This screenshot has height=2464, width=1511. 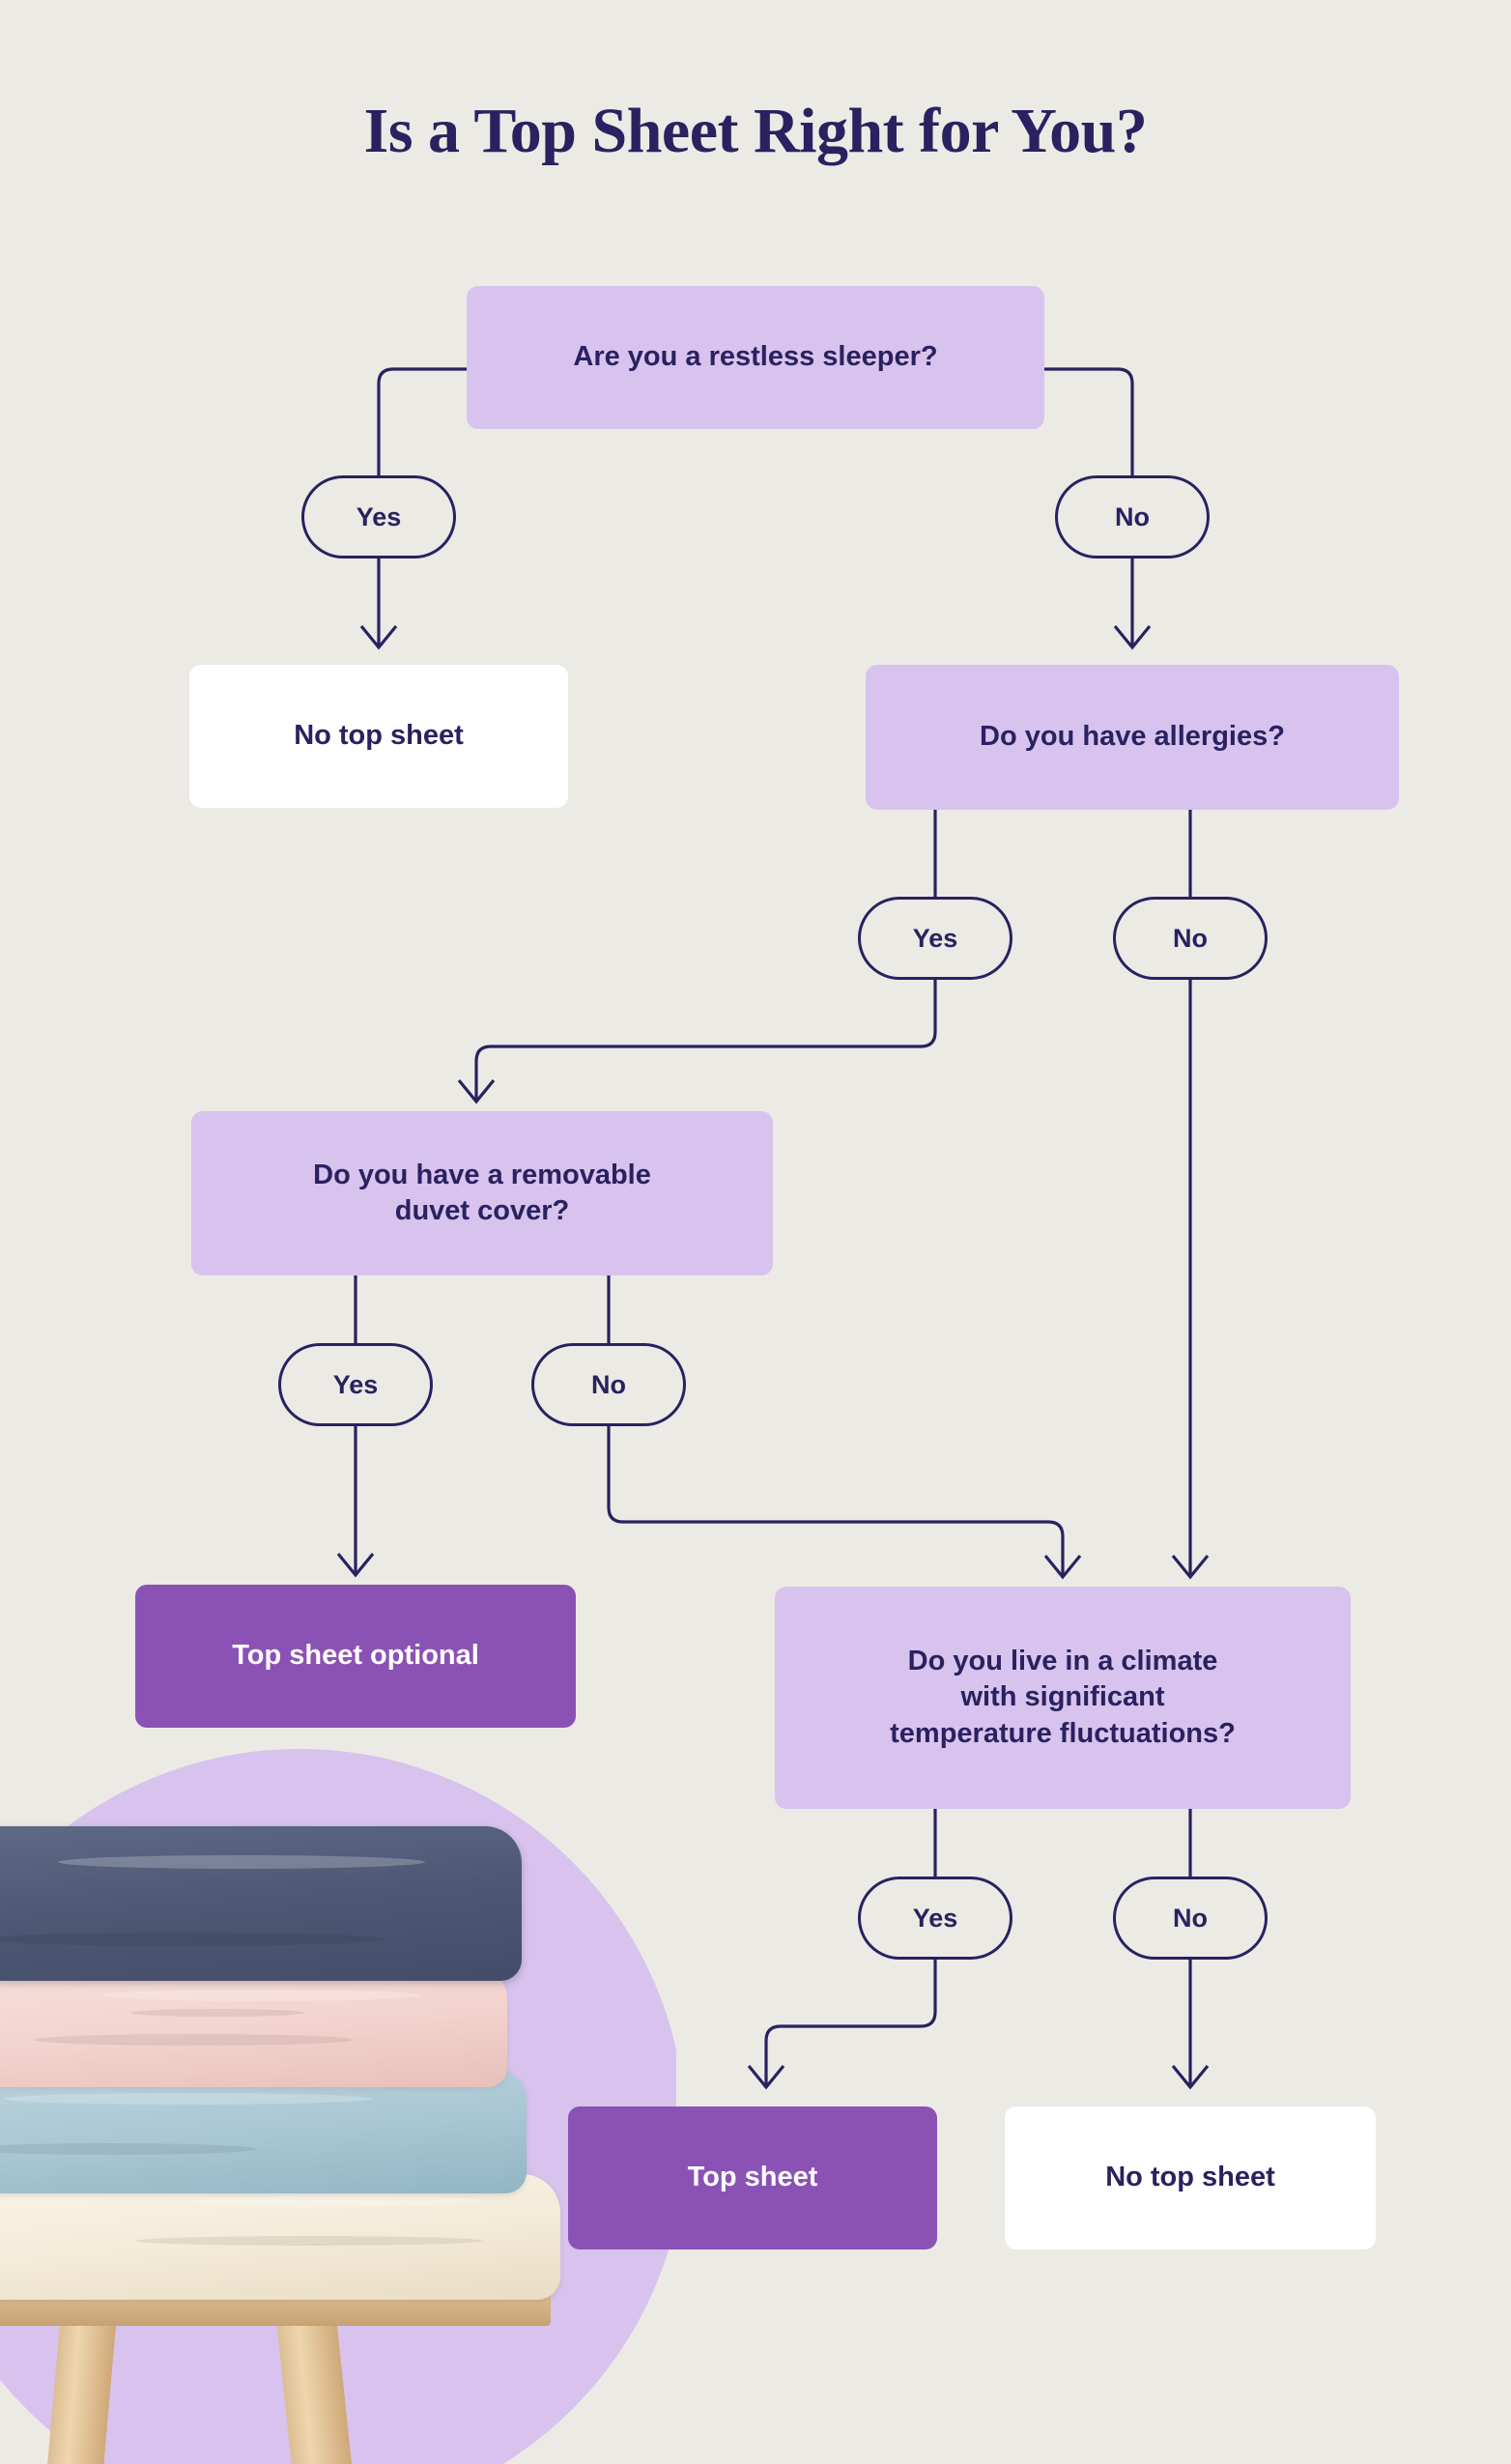 I want to click on stool-seat, so click(x=275, y=2305).